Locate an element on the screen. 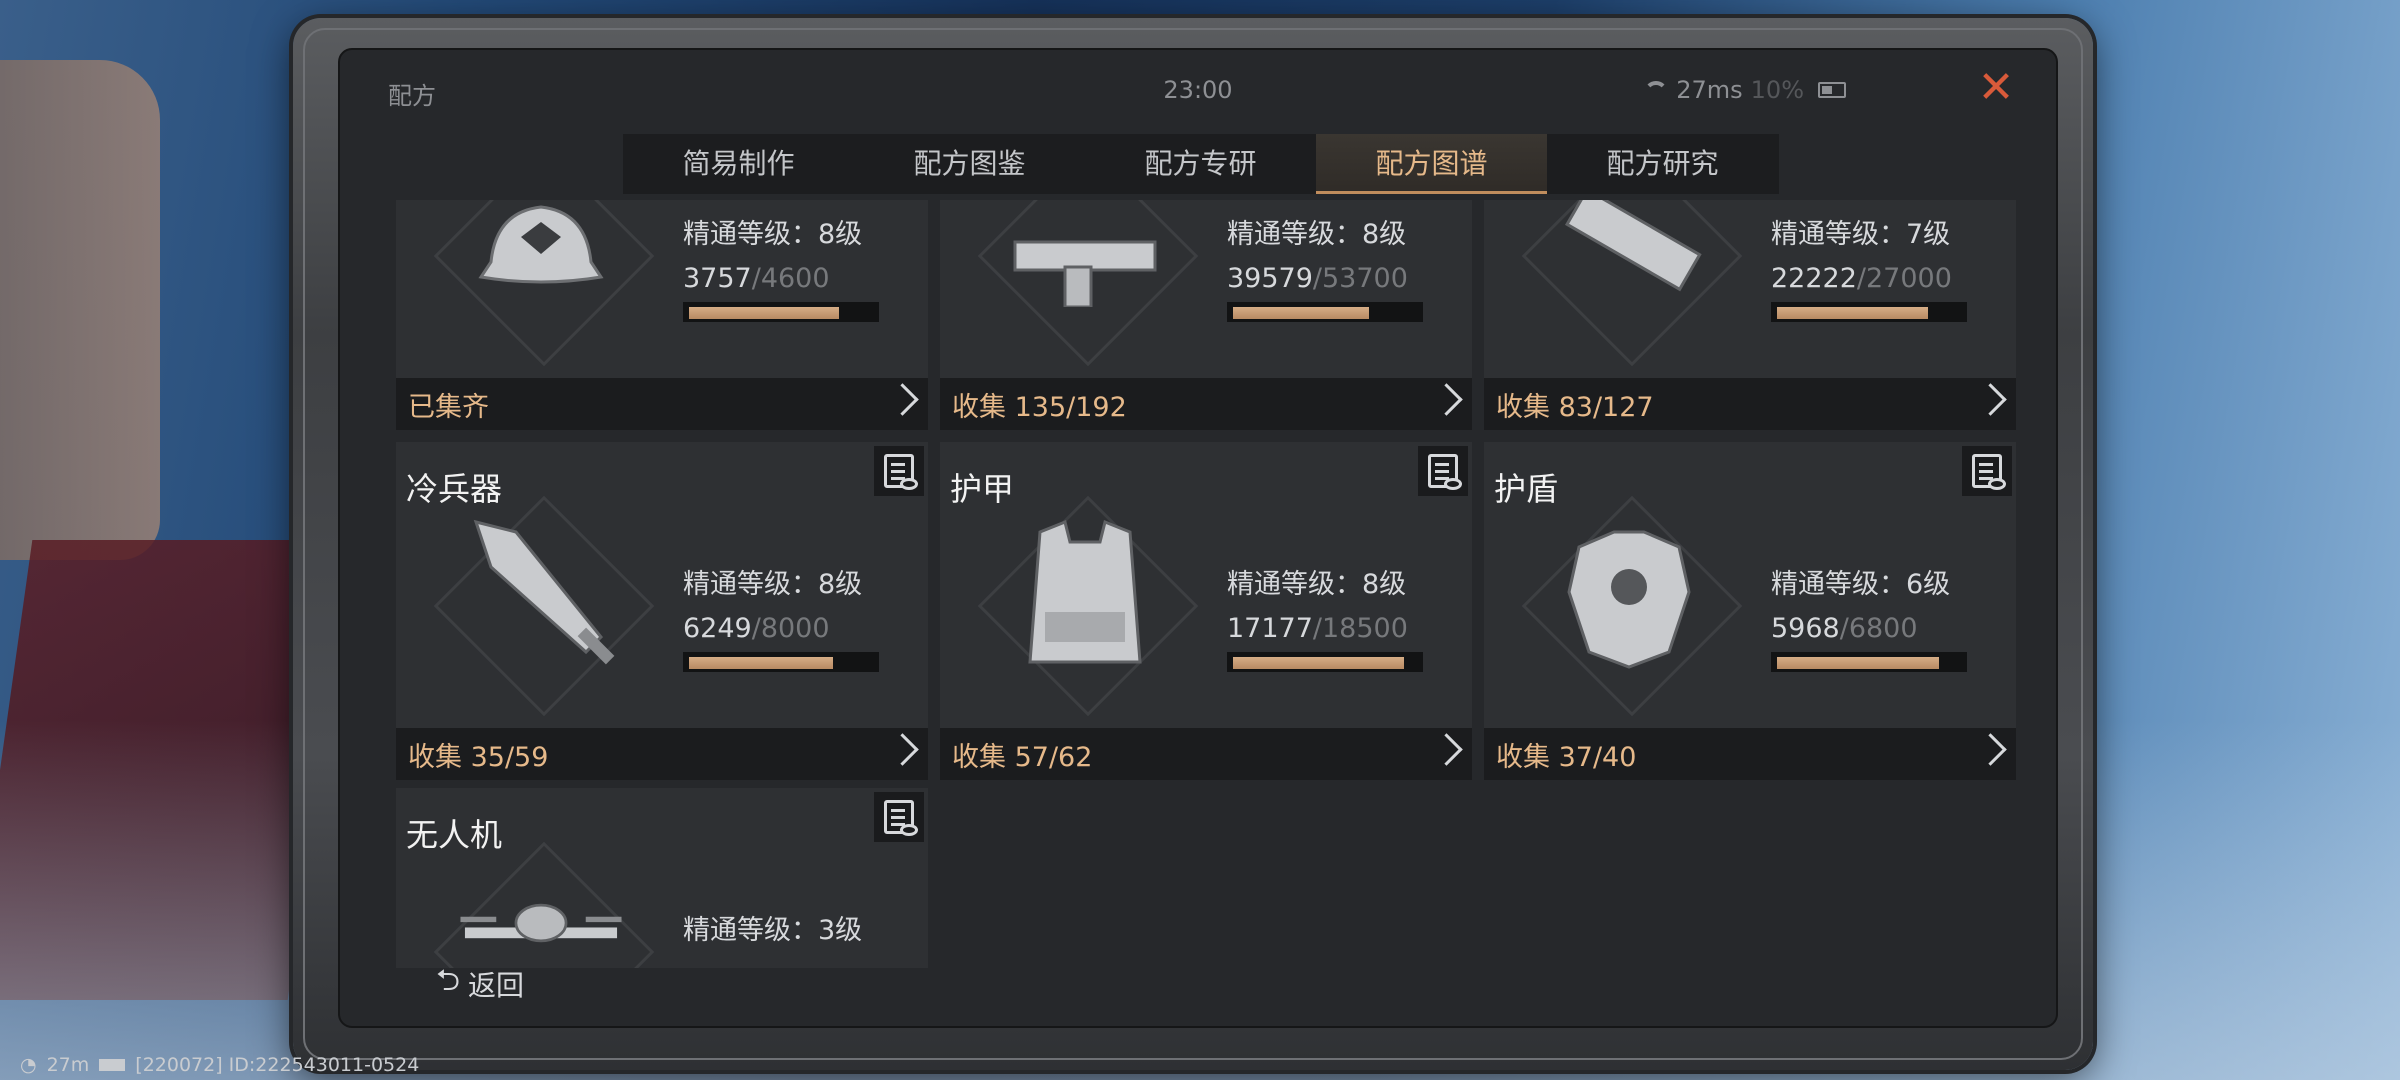  mastery-level: 精通等级：6级 is located at coordinates (1861, 584).